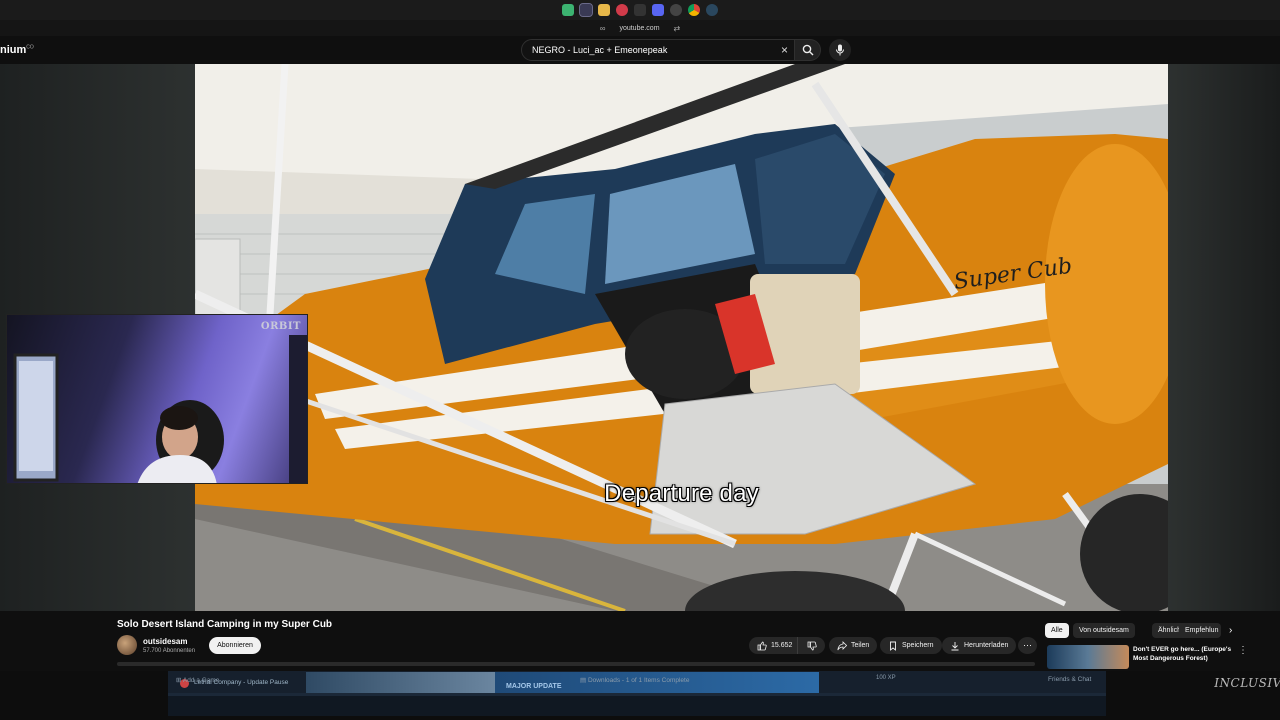  What do you see at coordinates (955, 645) in the screenshot?
I see `download-icon` at bounding box center [955, 645].